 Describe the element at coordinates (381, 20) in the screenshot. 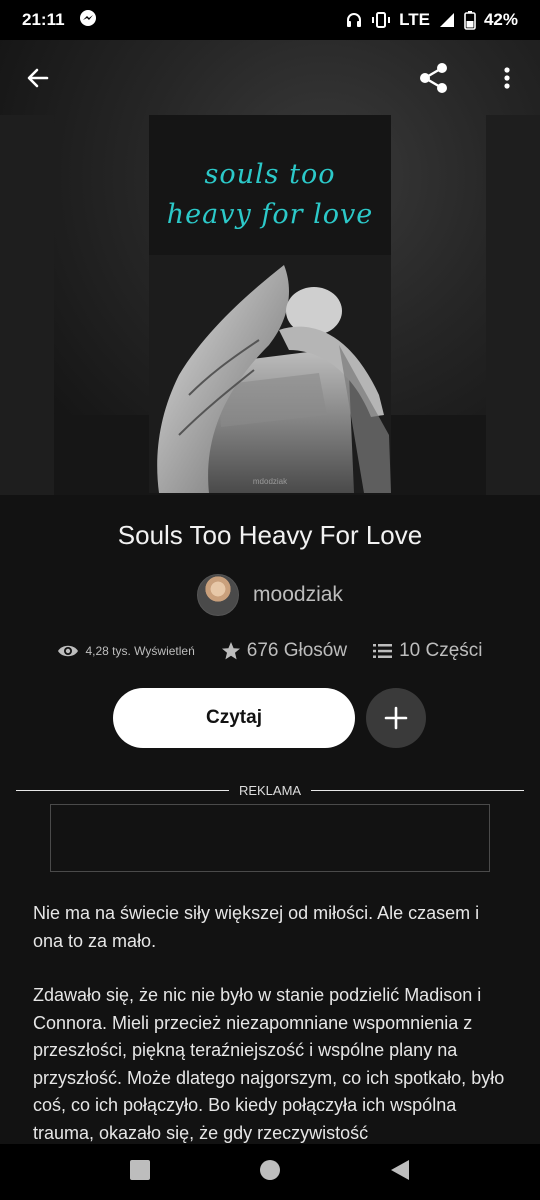

I see `vibrate-icon` at that location.